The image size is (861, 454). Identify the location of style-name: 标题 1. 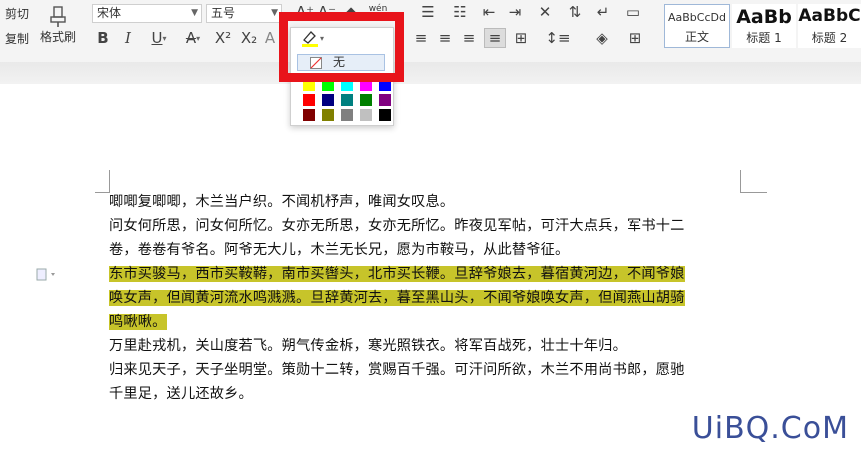
(764, 38).